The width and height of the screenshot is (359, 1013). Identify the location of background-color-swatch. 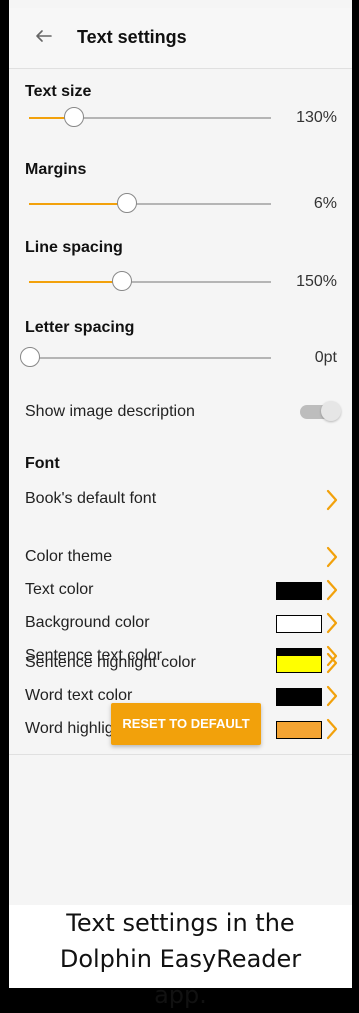
(299, 624).